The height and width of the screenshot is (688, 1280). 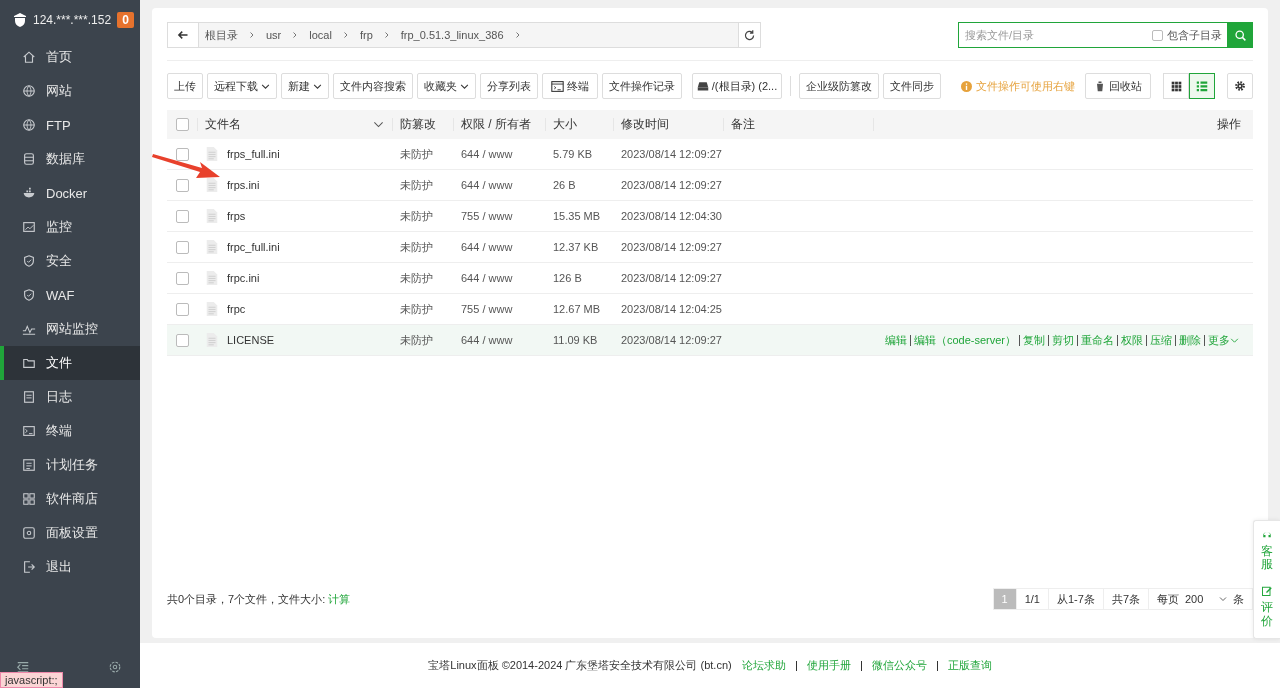 I want to click on column-header: 大小, so click(x=565, y=124).